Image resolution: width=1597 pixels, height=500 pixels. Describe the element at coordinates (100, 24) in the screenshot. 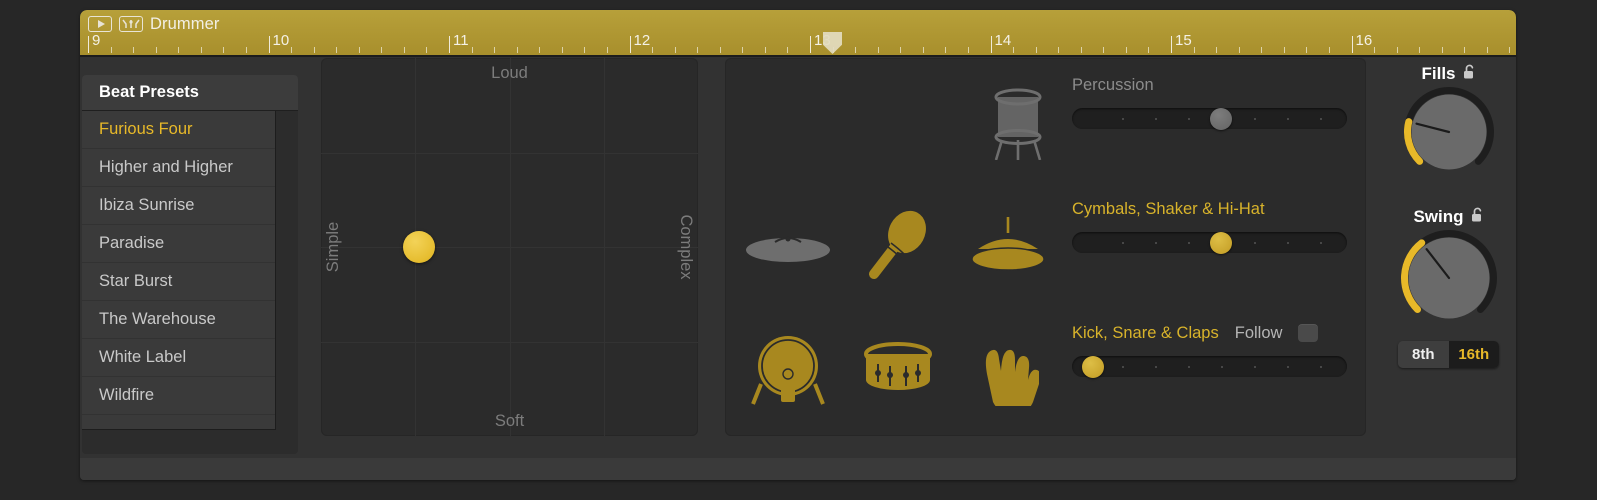

I see `play-icon` at that location.